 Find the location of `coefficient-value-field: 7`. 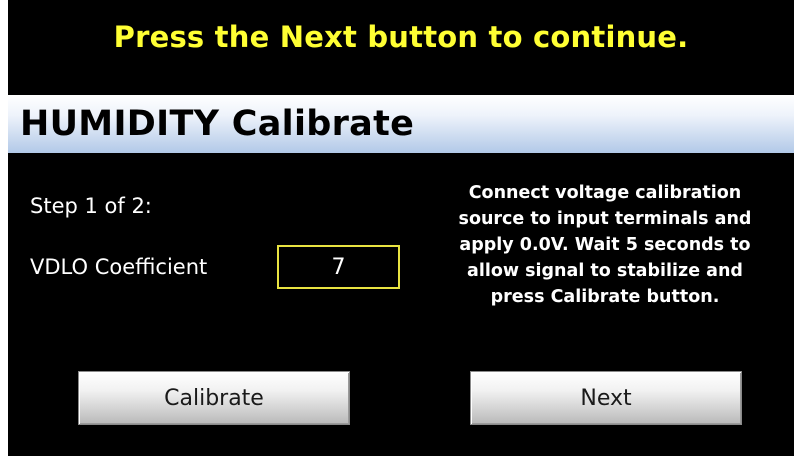

coefficient-value-field: 7 is located at coordinates (338, 267).